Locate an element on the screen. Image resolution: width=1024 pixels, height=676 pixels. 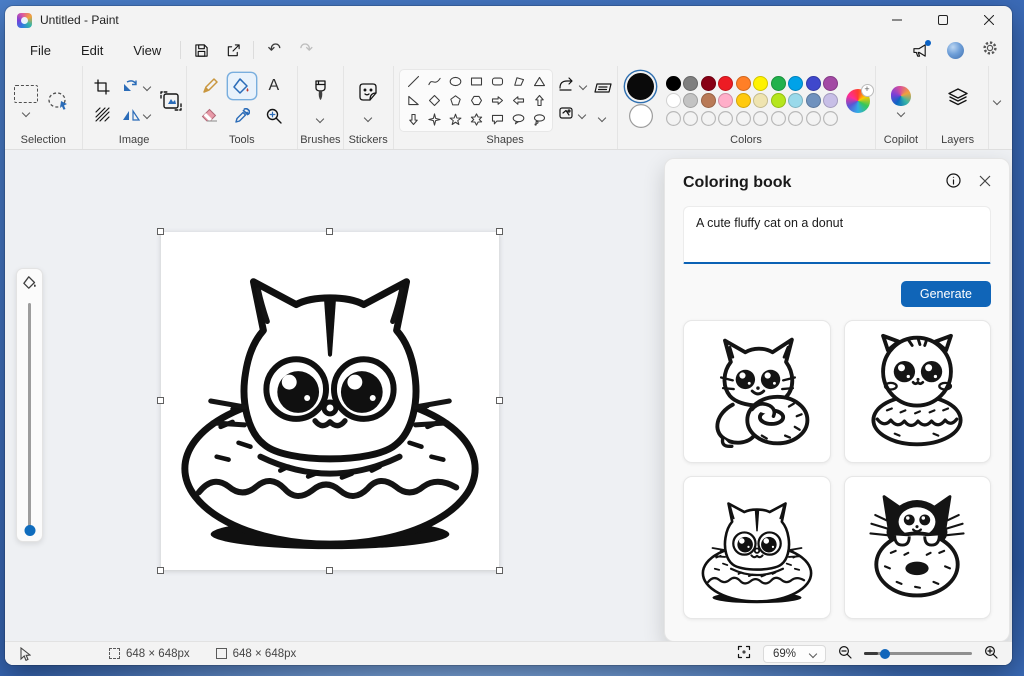
thumbnail-black-cat-behind-donut is located at coordinates (917, 547).